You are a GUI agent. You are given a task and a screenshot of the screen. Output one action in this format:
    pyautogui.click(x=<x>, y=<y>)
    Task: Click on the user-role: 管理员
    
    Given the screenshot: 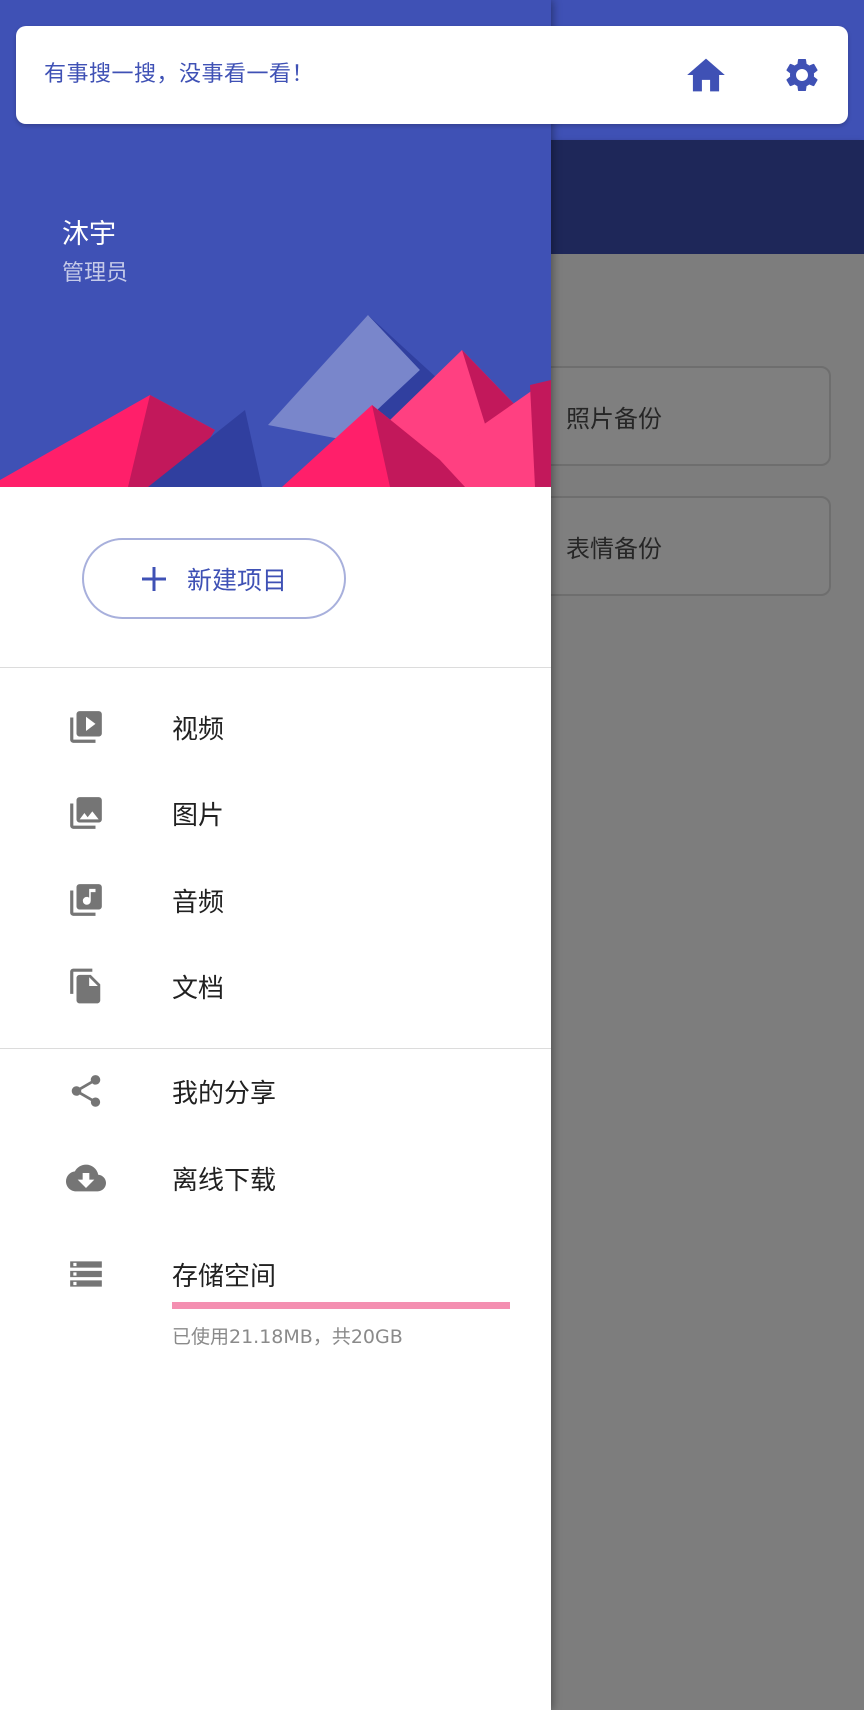 What is the action you would take?
    pyautogui.click(x=95, y=273)
    